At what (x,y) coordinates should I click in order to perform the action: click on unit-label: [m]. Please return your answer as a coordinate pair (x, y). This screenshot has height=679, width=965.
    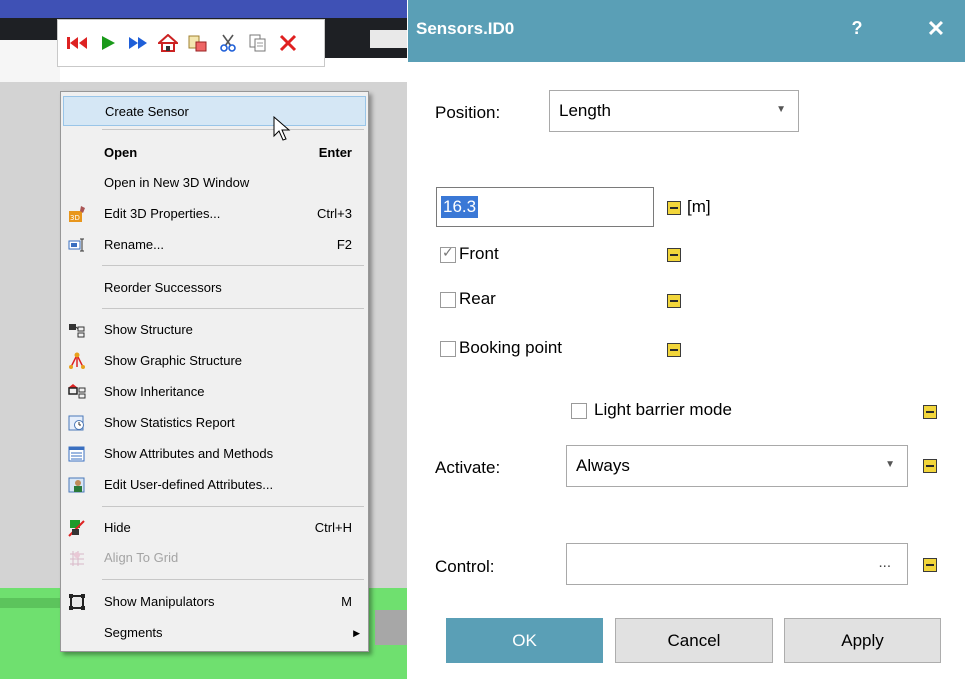
    Looking at the image, I should click on (699, 206).